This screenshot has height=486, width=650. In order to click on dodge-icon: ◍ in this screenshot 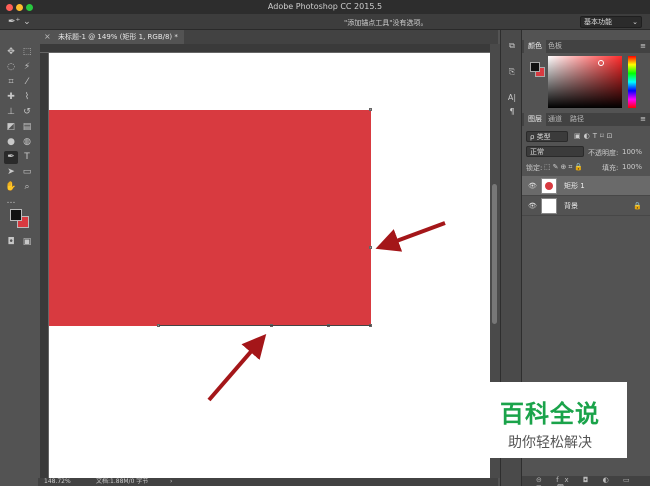, I will do `click(27, 142)`.